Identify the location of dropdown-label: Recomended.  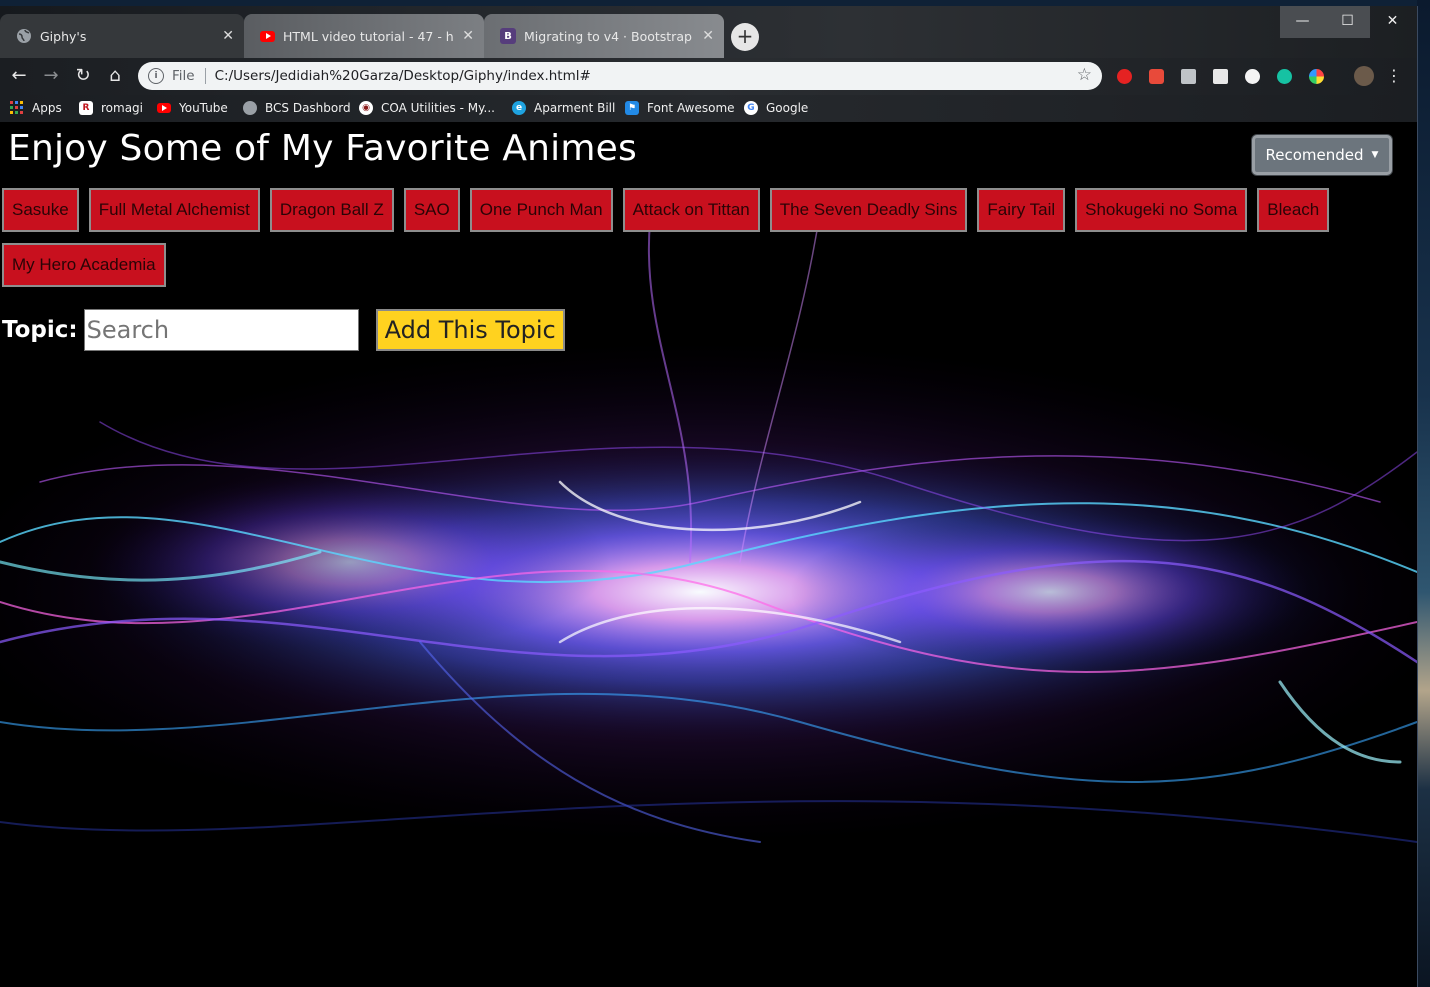
(1314, 155).